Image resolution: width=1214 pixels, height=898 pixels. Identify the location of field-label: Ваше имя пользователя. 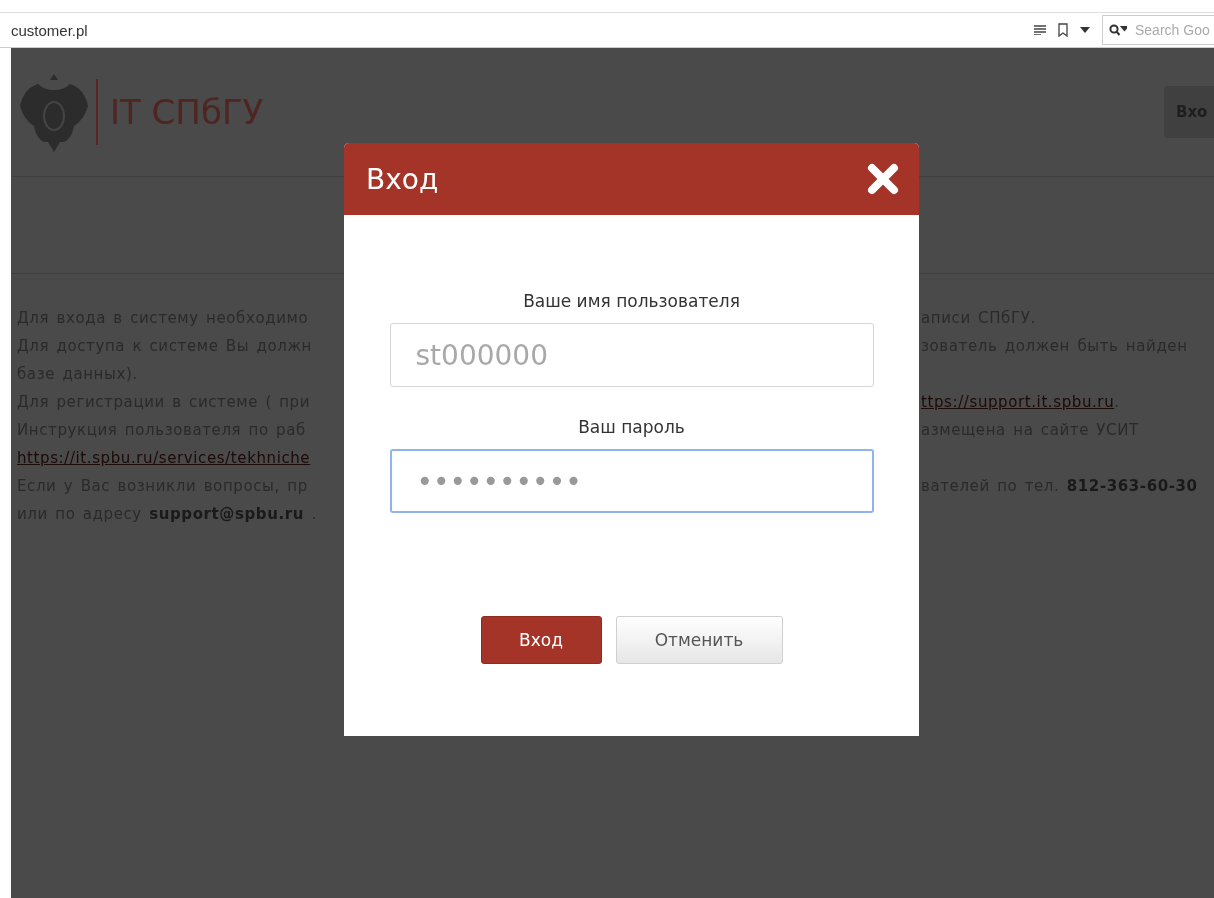
(631, 301).